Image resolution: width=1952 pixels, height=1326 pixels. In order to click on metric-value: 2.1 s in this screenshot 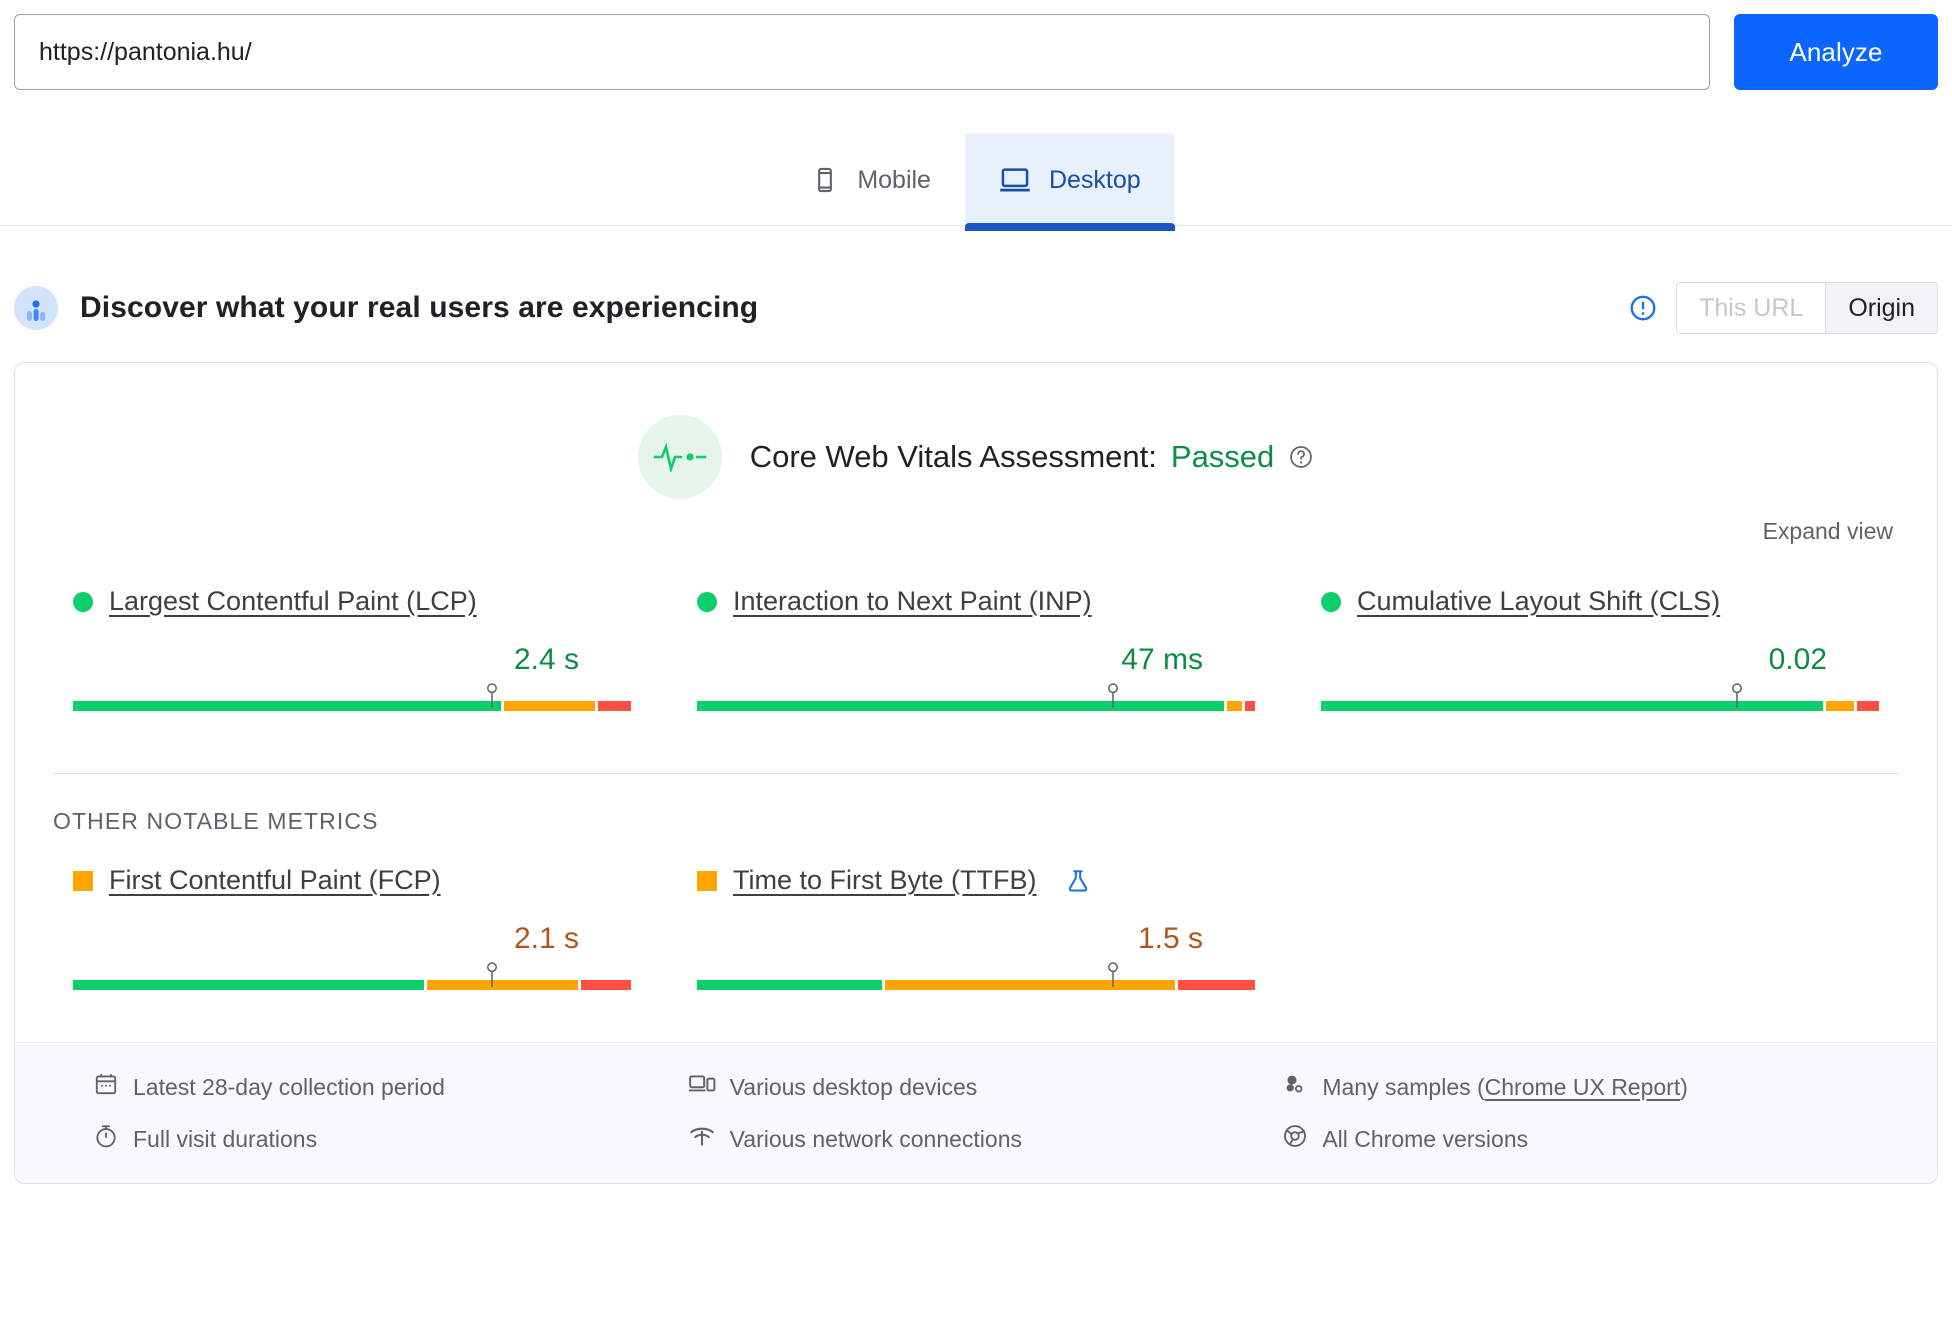, I will do `click(546, 938)`.